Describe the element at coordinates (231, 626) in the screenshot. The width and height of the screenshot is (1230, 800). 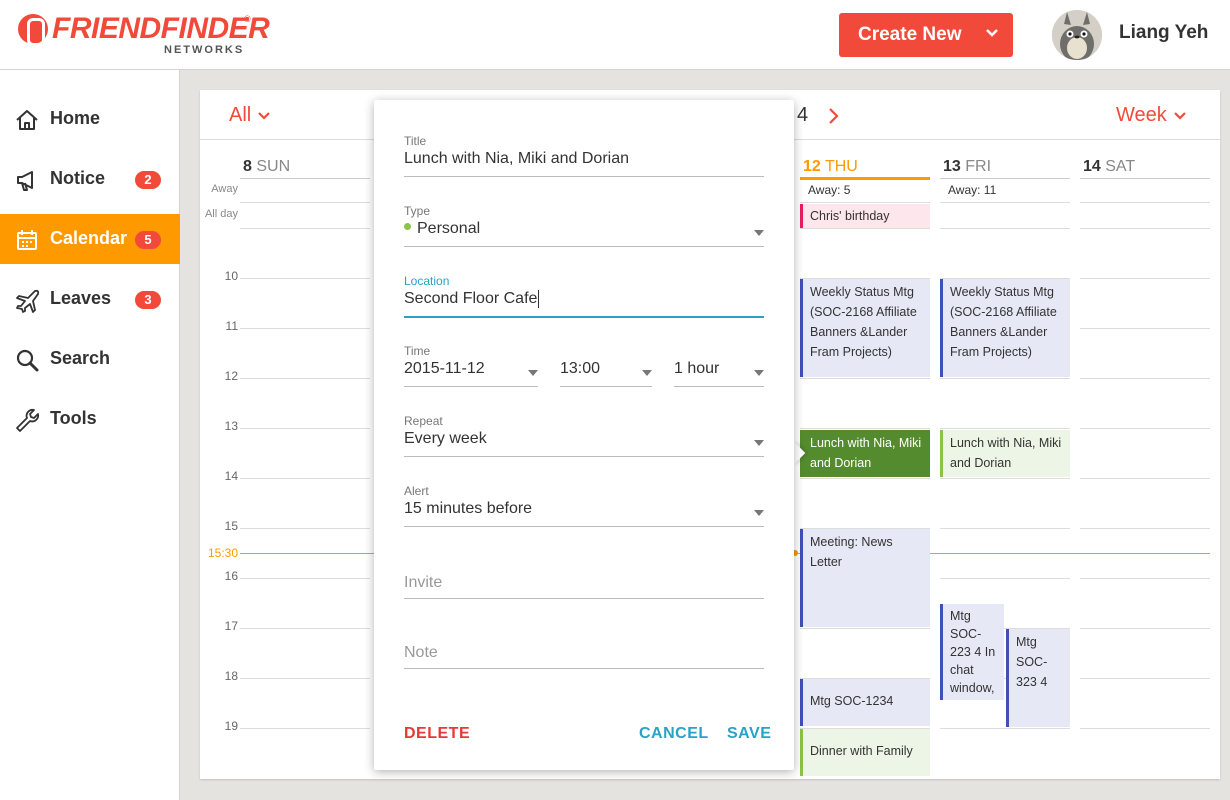
I see `hour-label: 17` at that location.